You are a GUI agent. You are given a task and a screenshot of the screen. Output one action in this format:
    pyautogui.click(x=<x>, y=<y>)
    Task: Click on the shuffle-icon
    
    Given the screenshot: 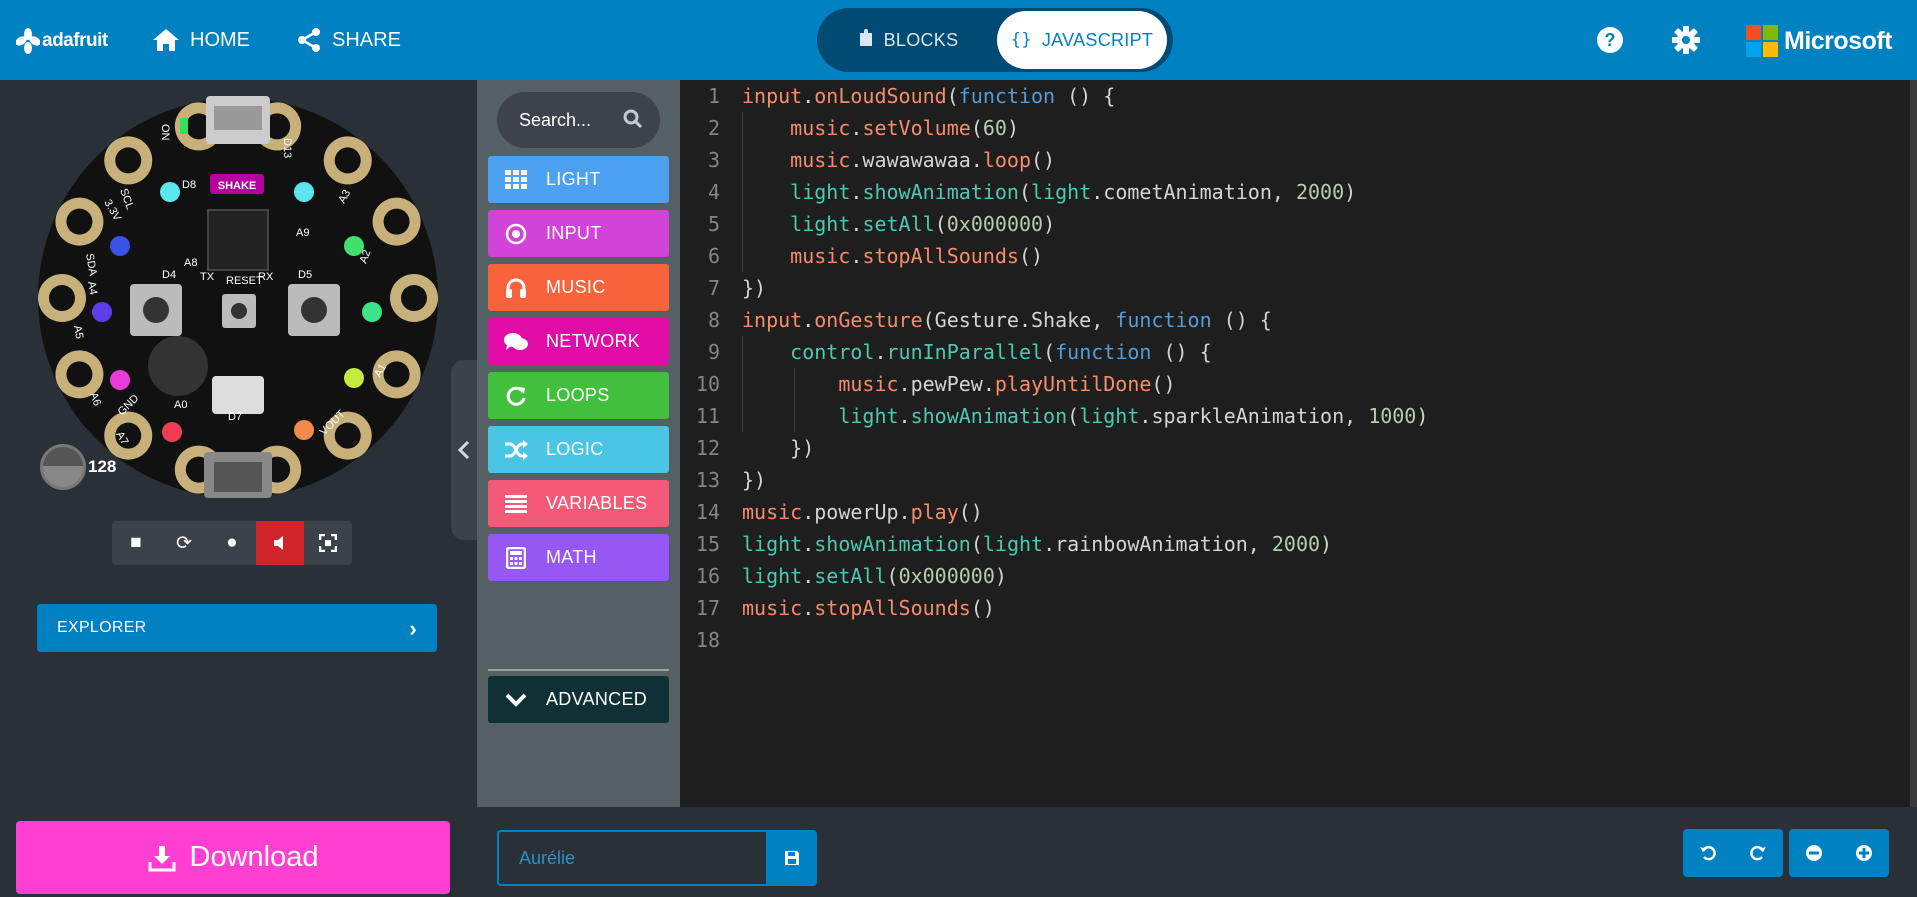 What is the action you would take?
    pyautogui.click(x=516, y=450)
    